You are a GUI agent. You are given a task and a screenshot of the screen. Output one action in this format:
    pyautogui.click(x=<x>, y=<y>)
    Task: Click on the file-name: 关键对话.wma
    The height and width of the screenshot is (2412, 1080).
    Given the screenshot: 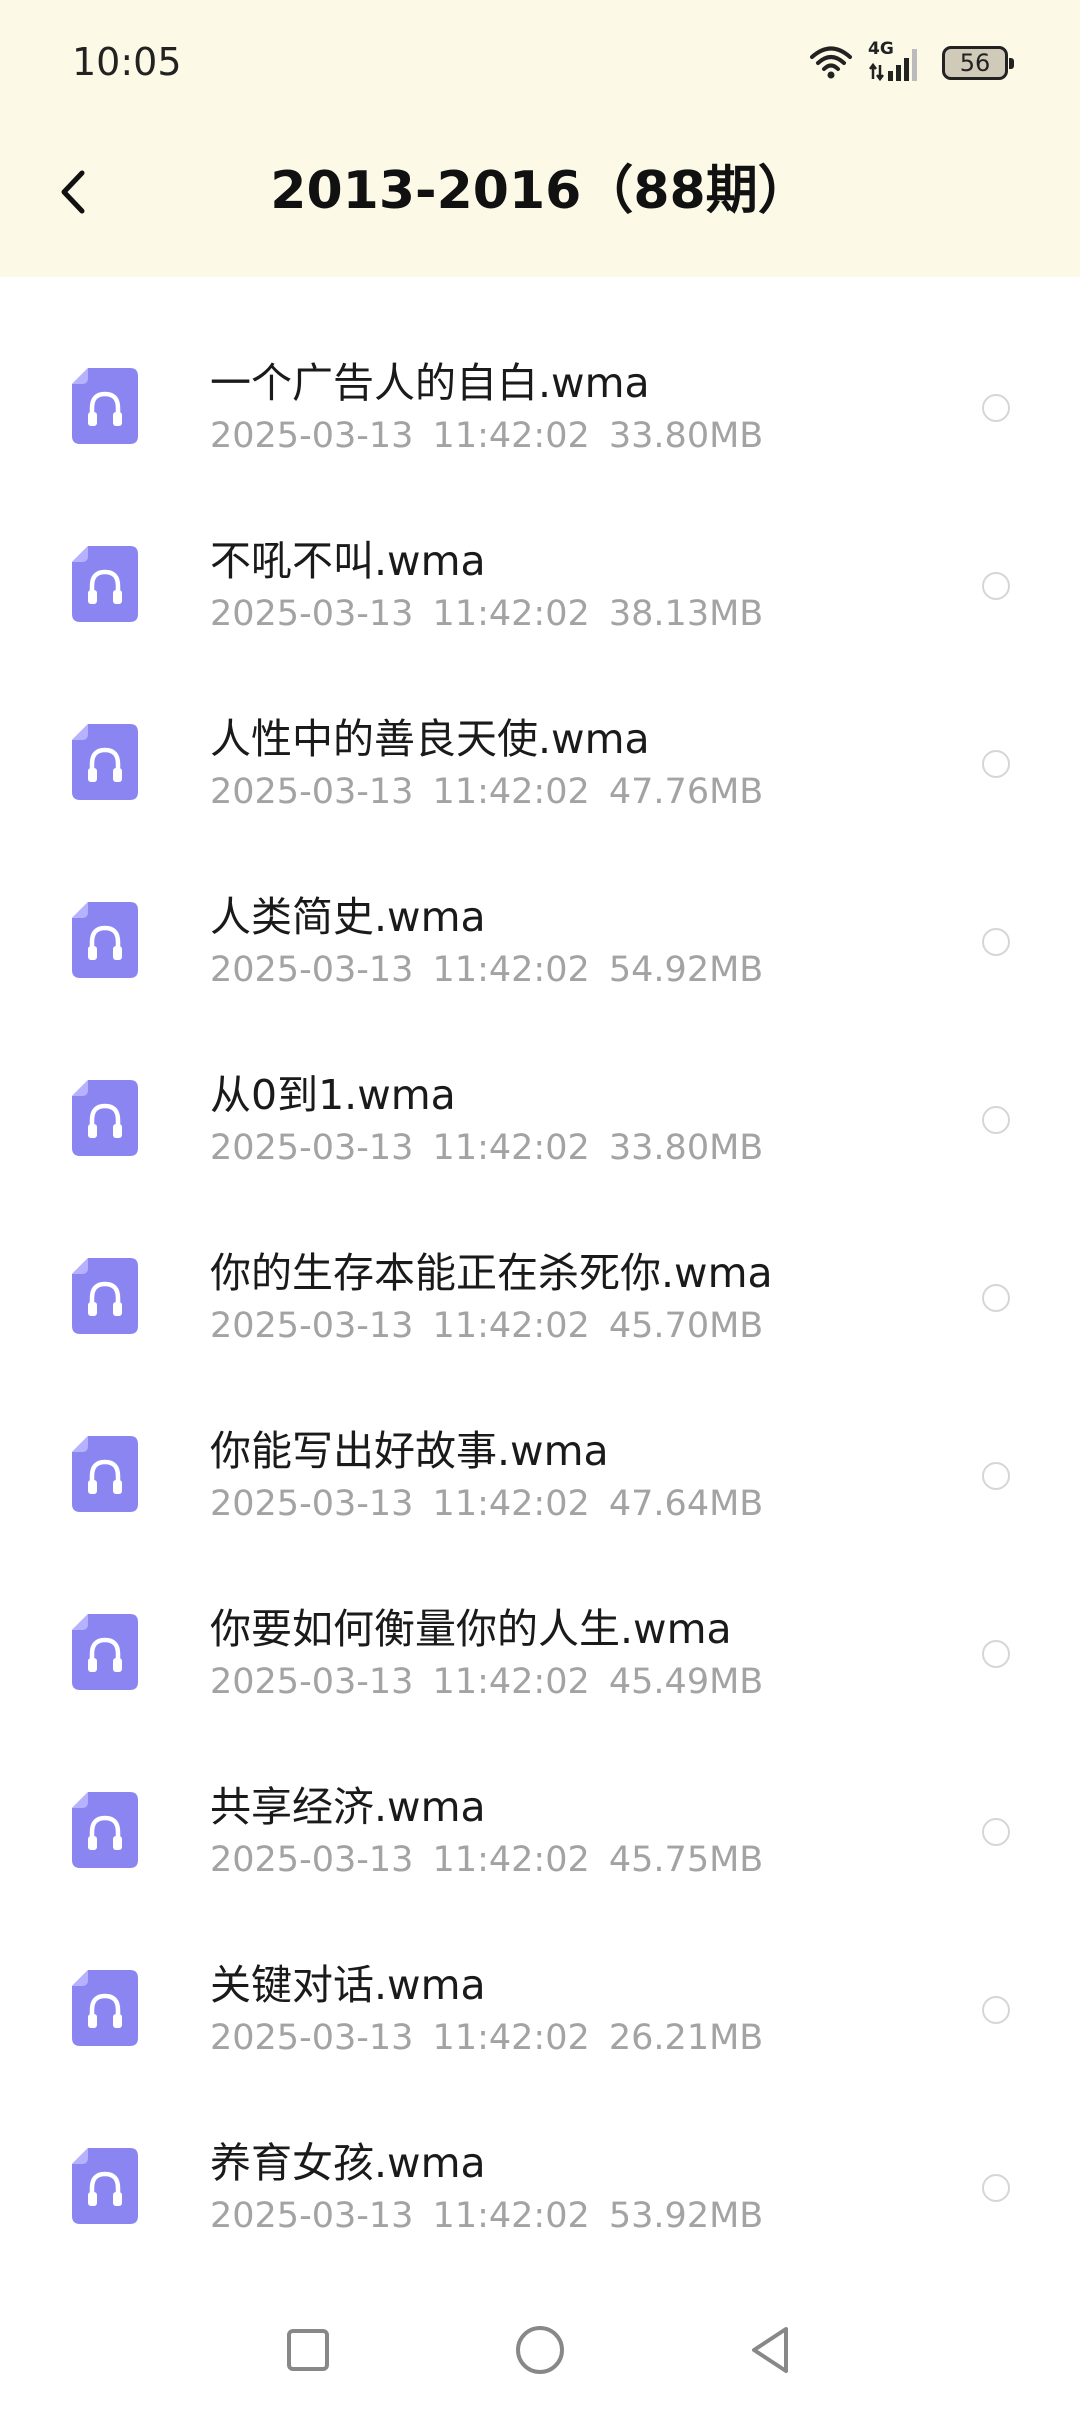 What is the action you would take?
    pyautogui.click(x=348, y=1985)
    